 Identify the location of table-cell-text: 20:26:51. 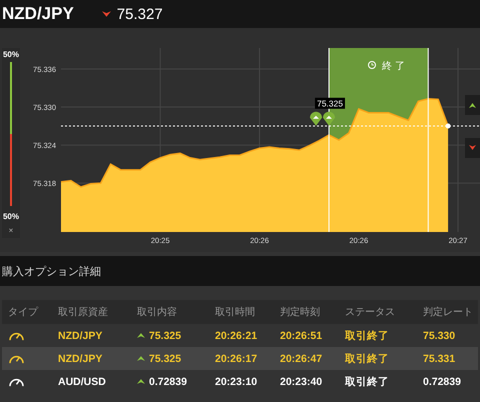
(302, 336).